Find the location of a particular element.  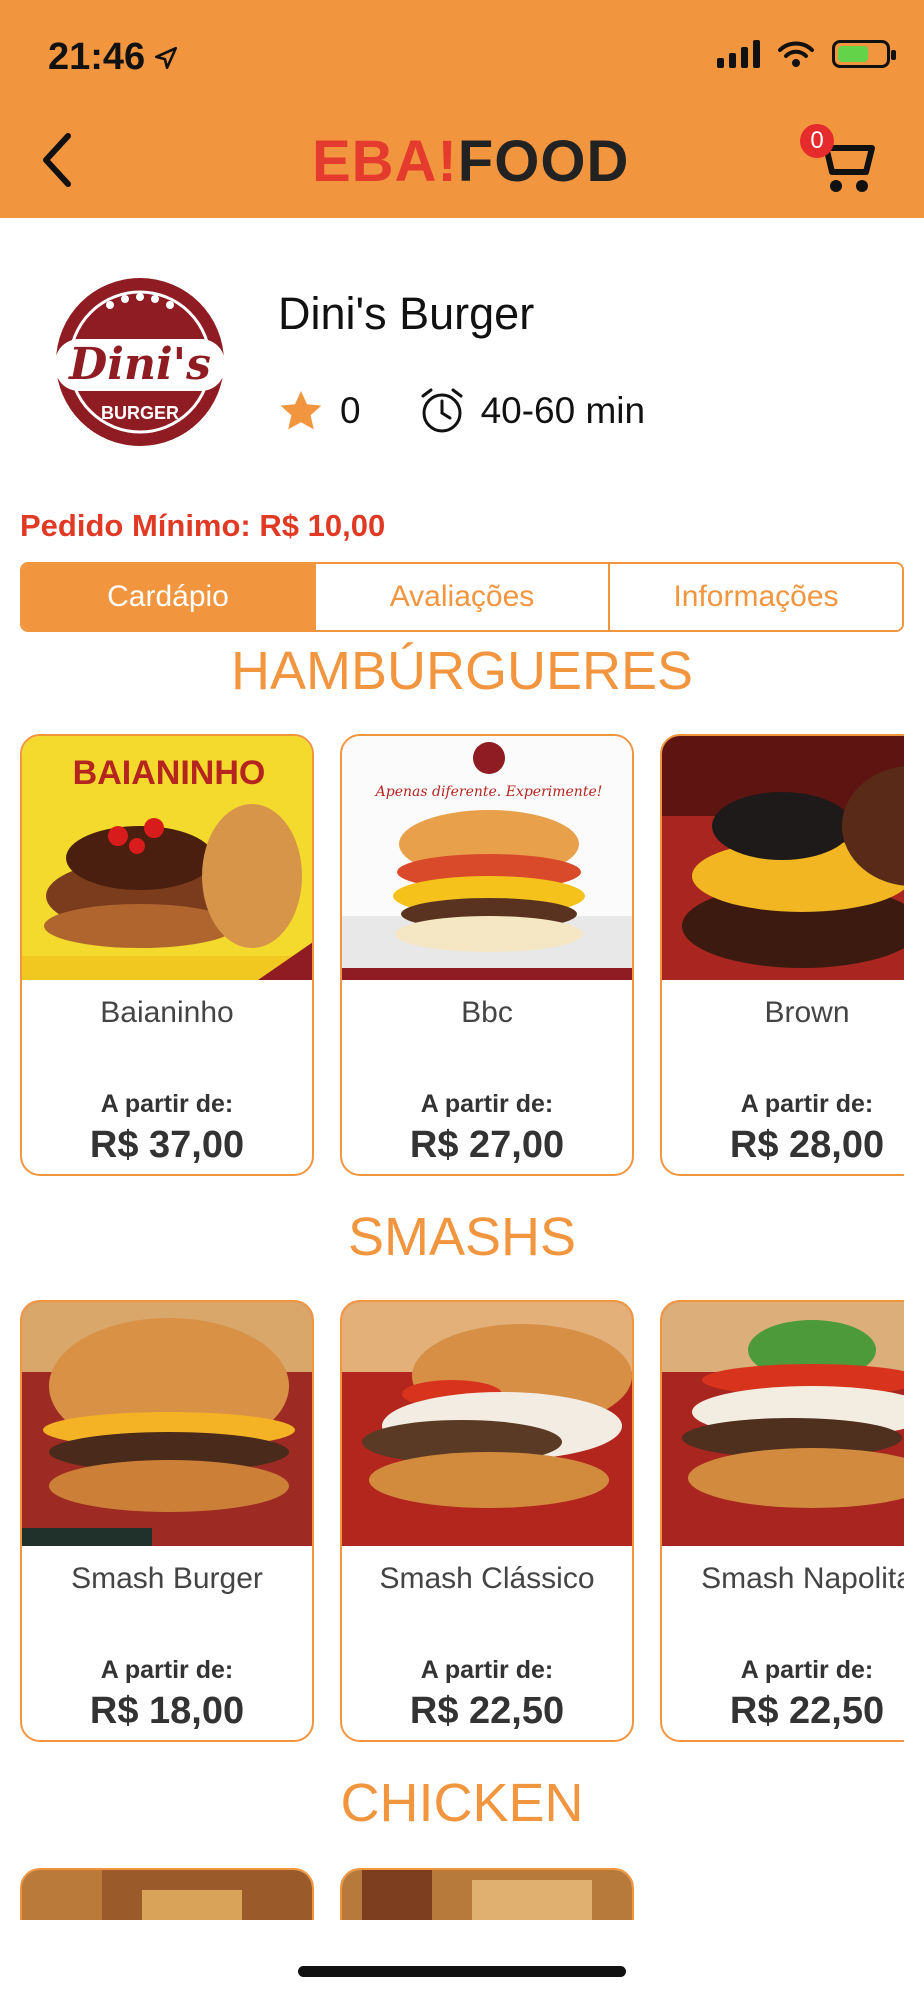

wifi-icon is located at coordinates (796, 54).